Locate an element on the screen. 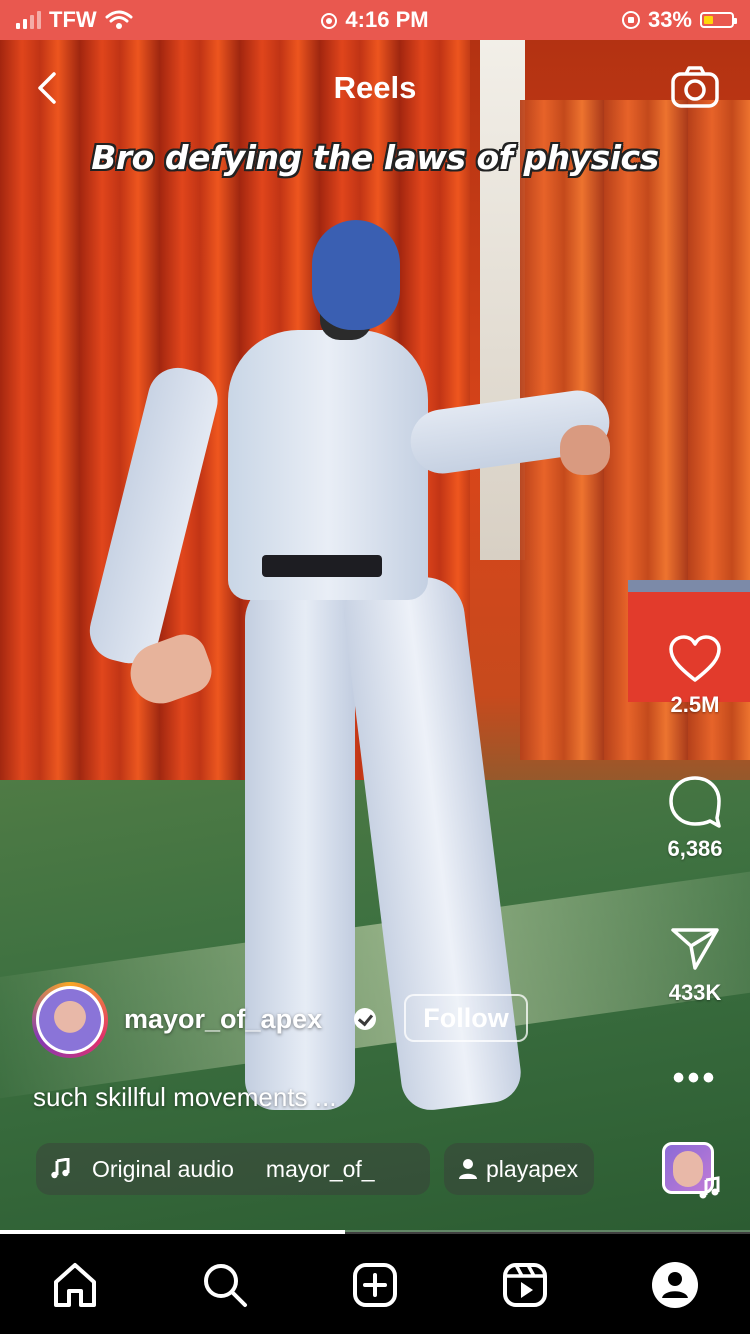  like-action: 2.5M is located at coordinates (695, 676).